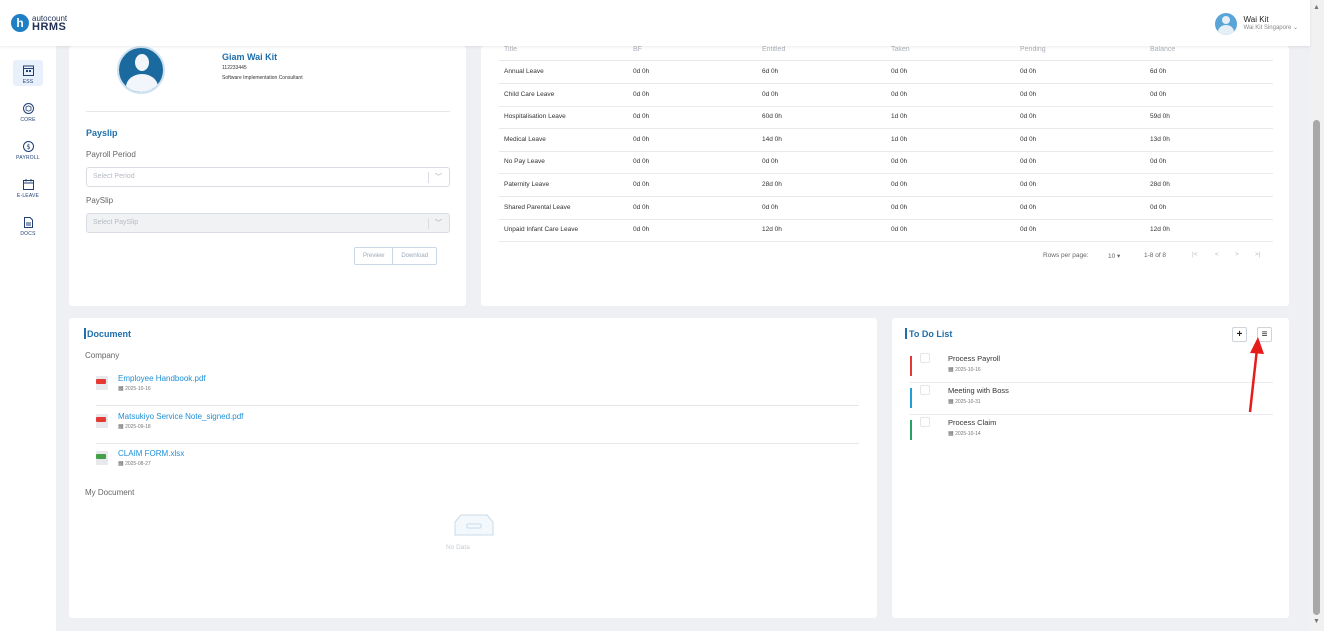  What do you see at coordinates (28, 73) in the screenshot?
I see `sidebar-item-ess: ESS` at bounding box center [28, 73].